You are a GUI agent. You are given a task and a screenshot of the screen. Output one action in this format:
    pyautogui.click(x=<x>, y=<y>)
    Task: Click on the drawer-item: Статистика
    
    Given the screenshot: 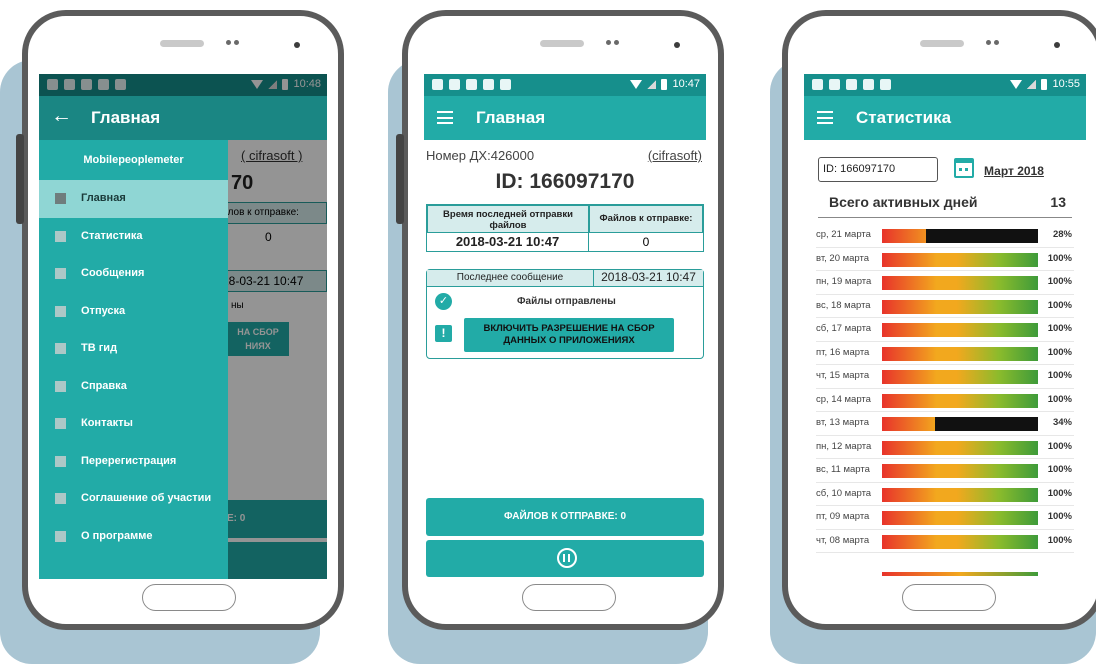 What is the action you would take?
    pyautogui.click(x=133, y=237)
    